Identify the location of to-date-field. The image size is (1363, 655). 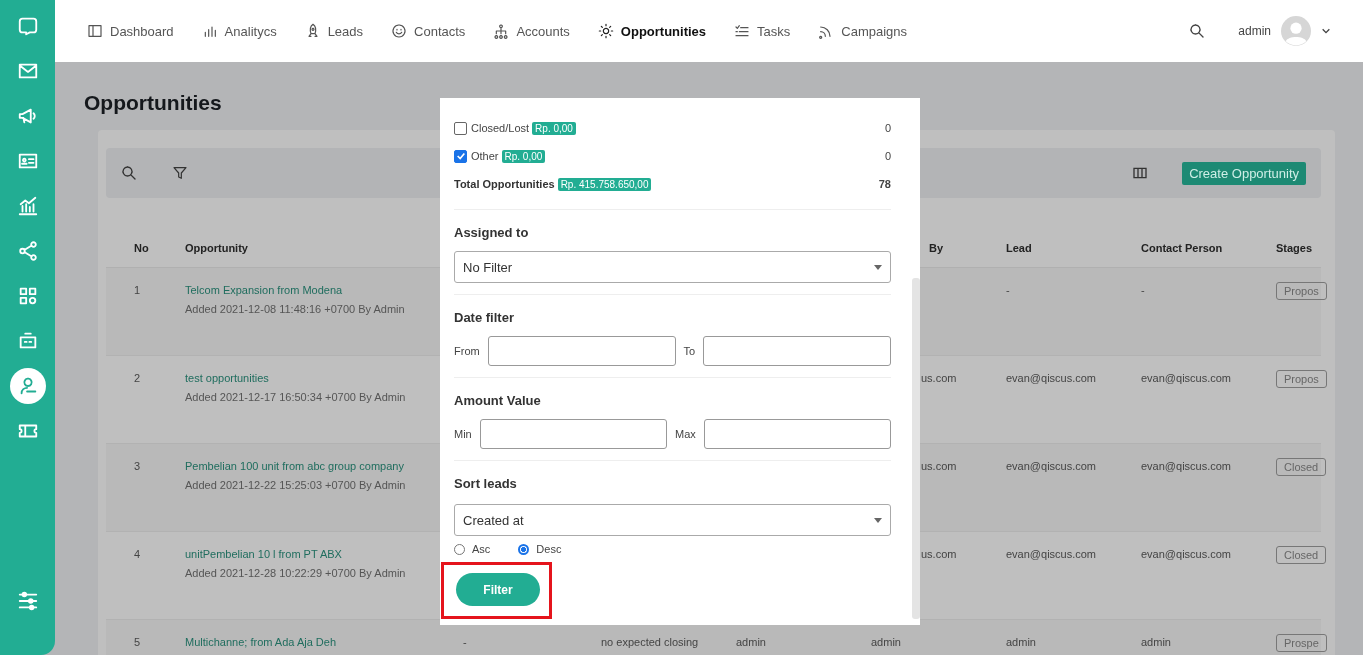
(797, 351).